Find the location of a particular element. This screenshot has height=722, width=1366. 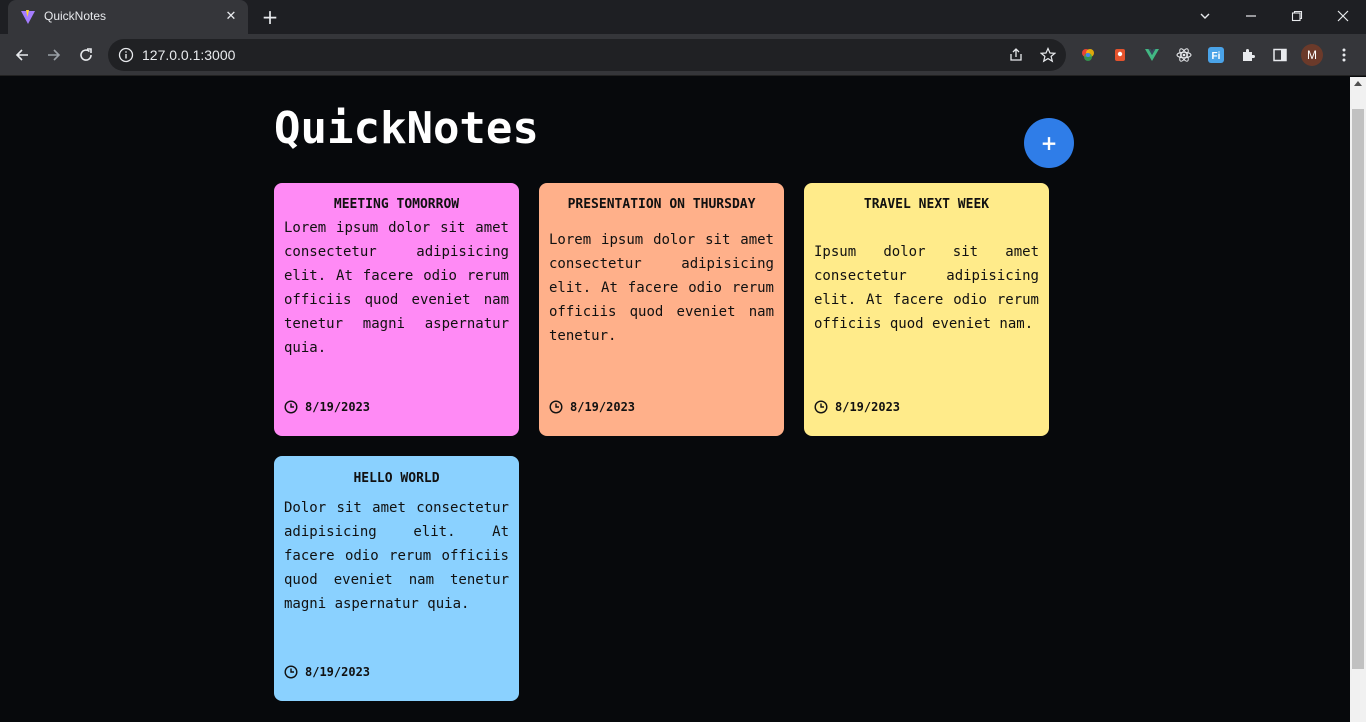

svg-text: Fi is located at coordinates (1216, 56).